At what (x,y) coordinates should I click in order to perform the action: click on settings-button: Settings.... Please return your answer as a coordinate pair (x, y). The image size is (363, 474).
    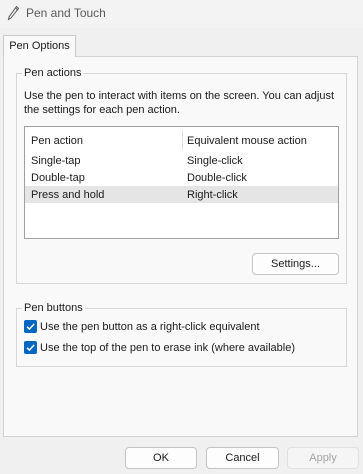
    Looking at the image, I should click on (295, 264).